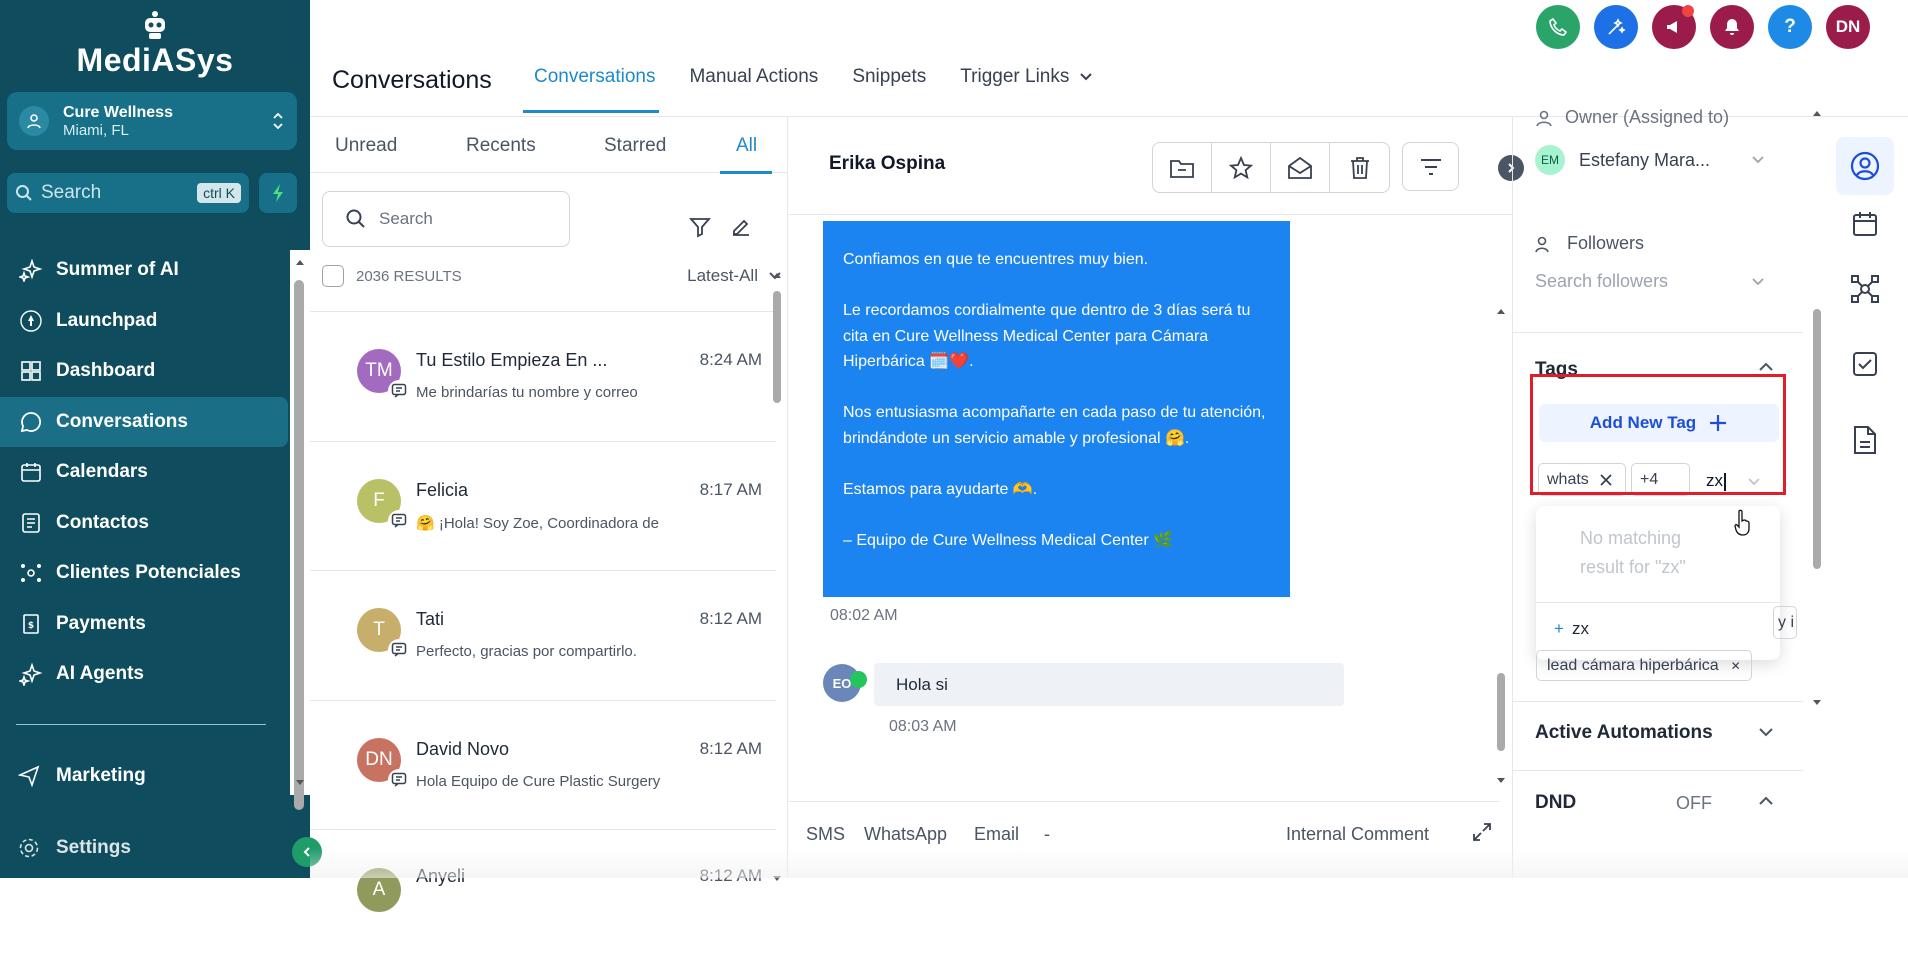 This screenshot has width=1908, height=959. What do you see at coordinates (635, 146) in the screenshot?
I see `filter-starred: Starred` at bounding box center [635, 146].